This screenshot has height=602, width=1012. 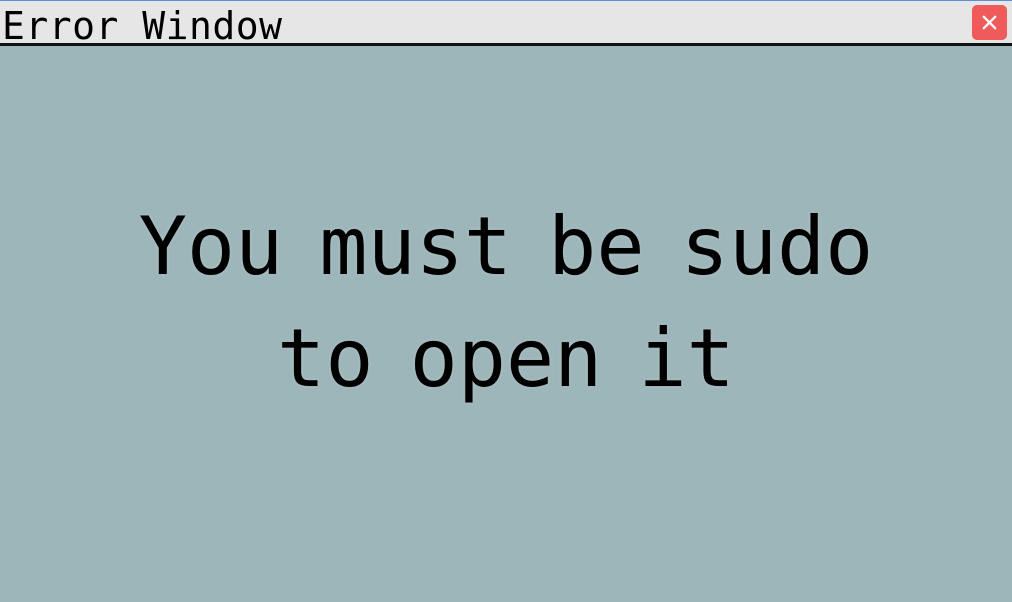 I want to click on close-button, so click(x=989, y=22).